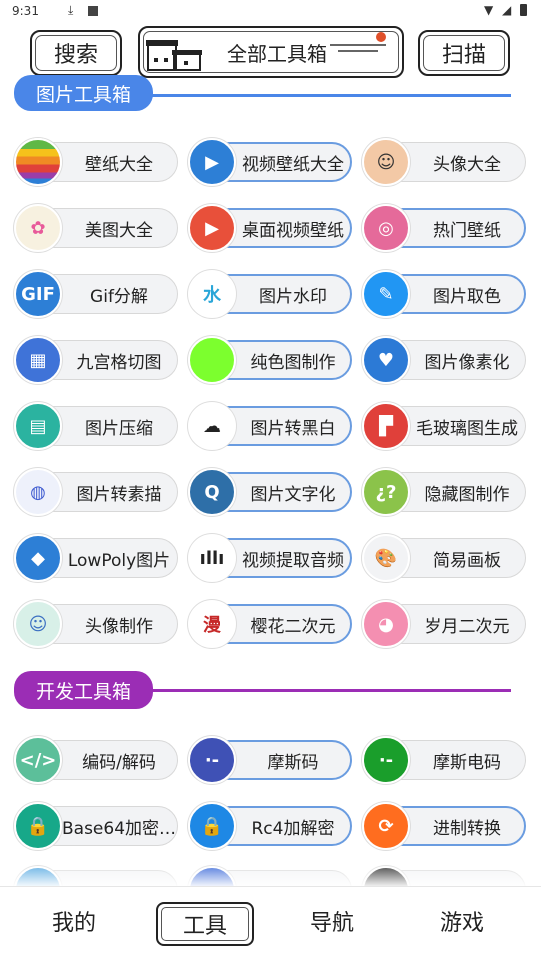 This screenshot has width=541, height=962. I want to click on image-tool-item: 🎨 简易画板, so click(444, 558).